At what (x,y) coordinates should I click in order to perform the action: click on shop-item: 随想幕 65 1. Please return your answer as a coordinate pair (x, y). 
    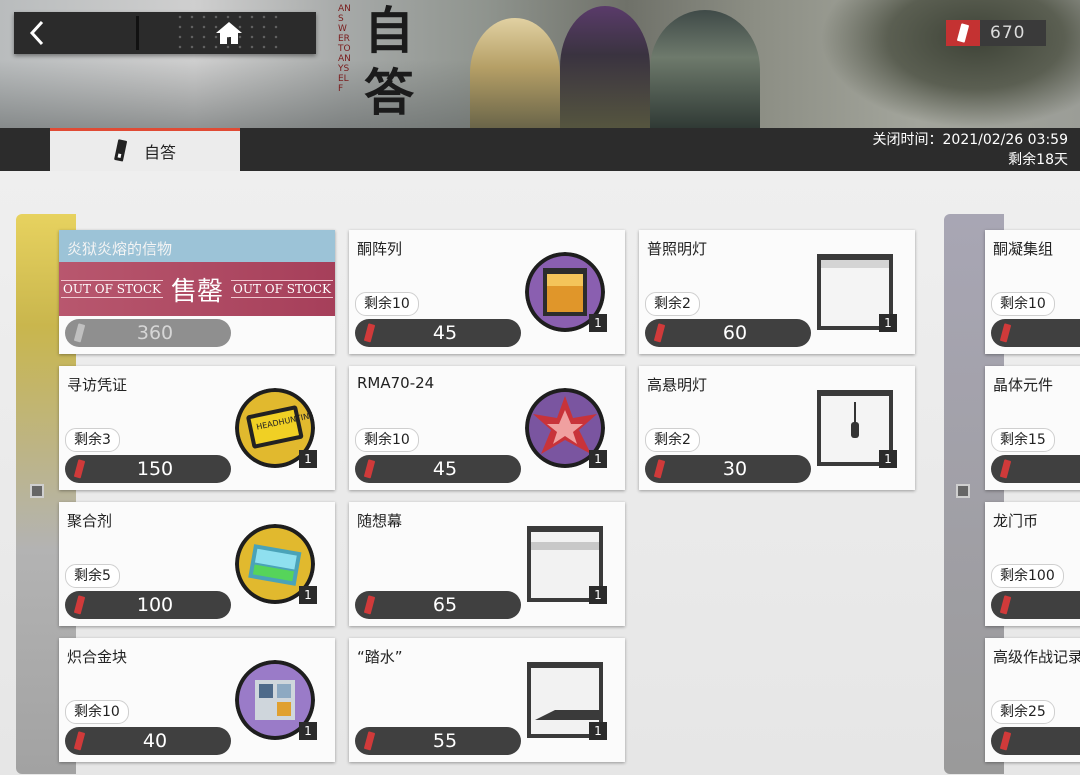
    Looking at the image, I should click on (487, 564).